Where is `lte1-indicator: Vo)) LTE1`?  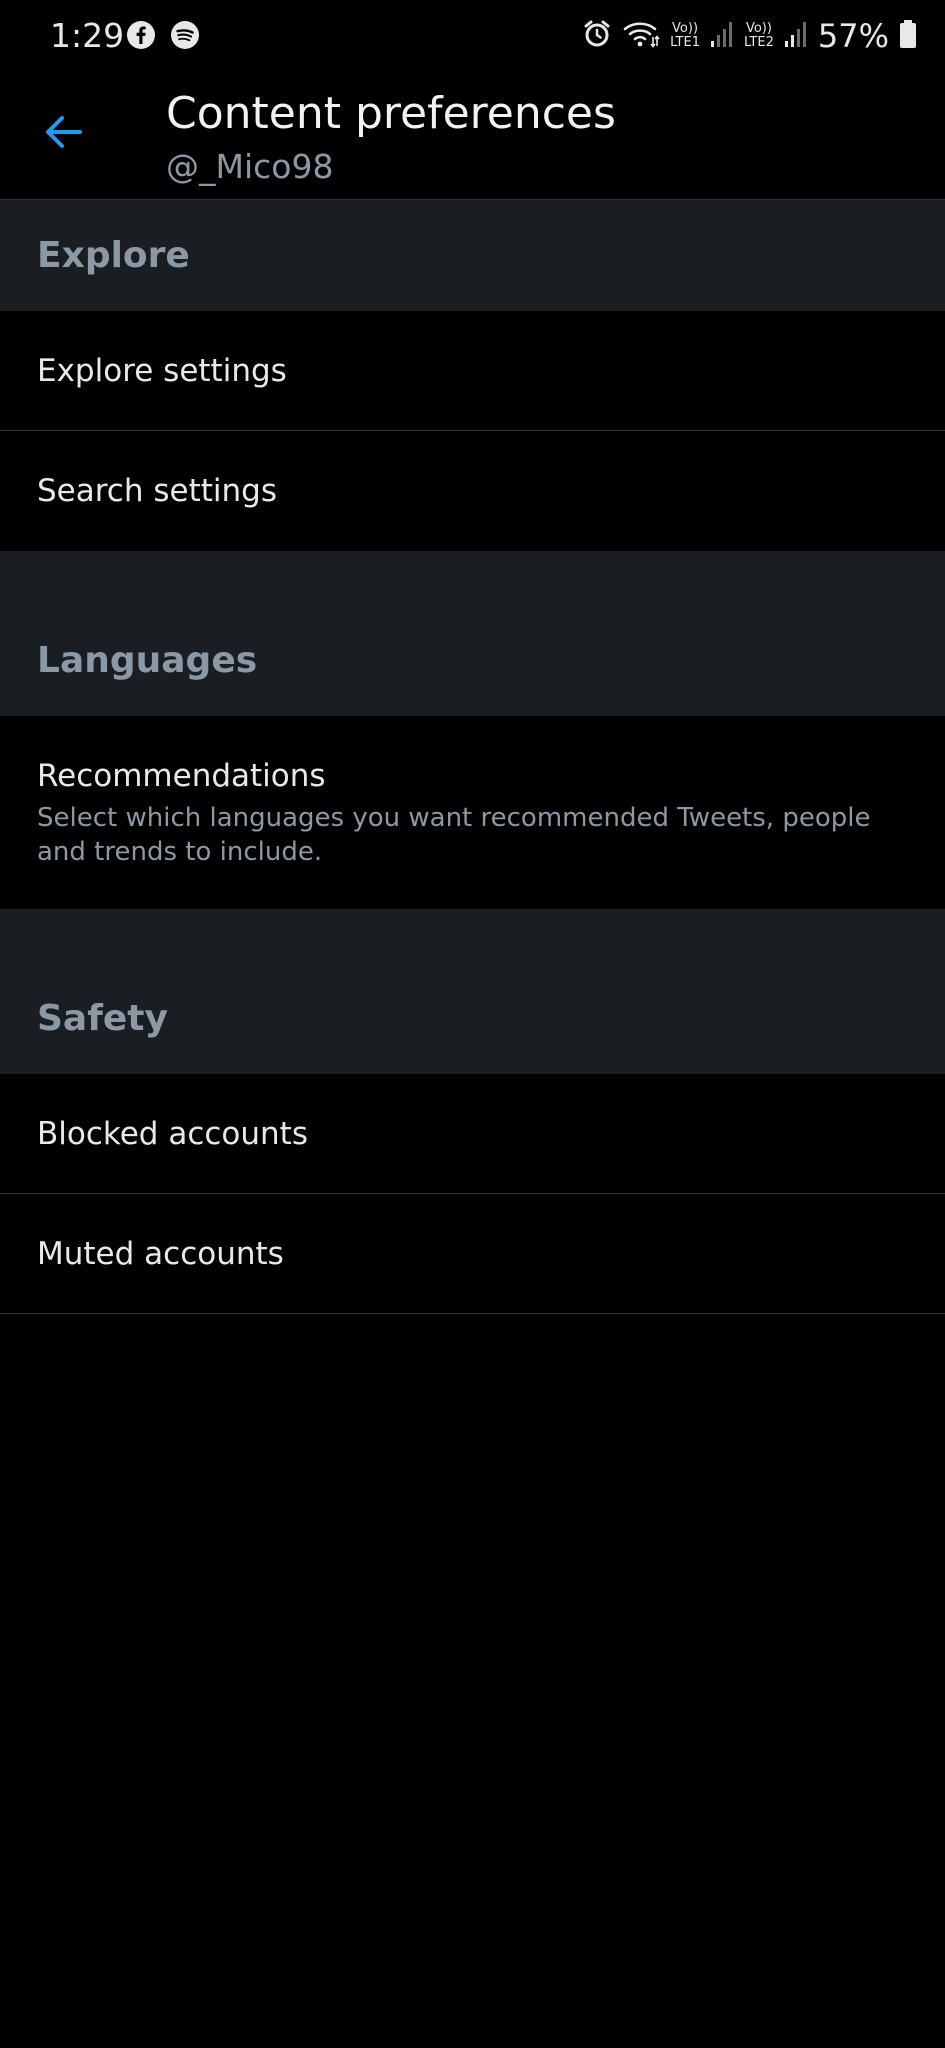 lte1-indicator: Vo)) LTE1 is located at coordinates (685, 36).